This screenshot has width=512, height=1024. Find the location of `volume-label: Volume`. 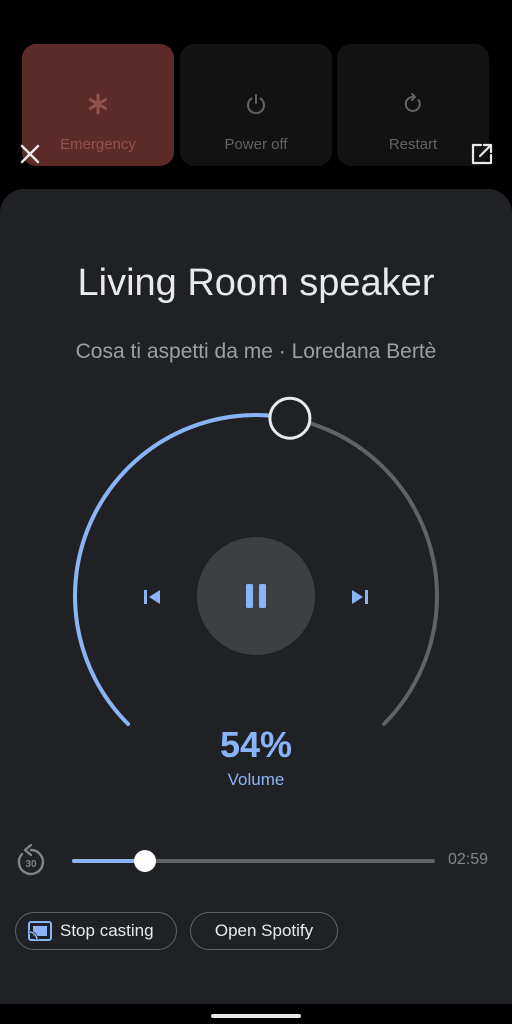

volume-label: Volume is located at coordinates (256, 779).